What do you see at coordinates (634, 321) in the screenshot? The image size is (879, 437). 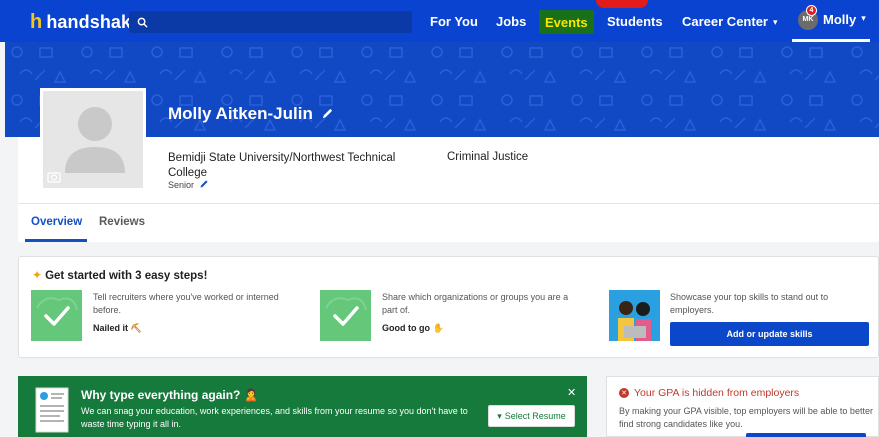 I see `people-icon` at bounding box center [634, 321].